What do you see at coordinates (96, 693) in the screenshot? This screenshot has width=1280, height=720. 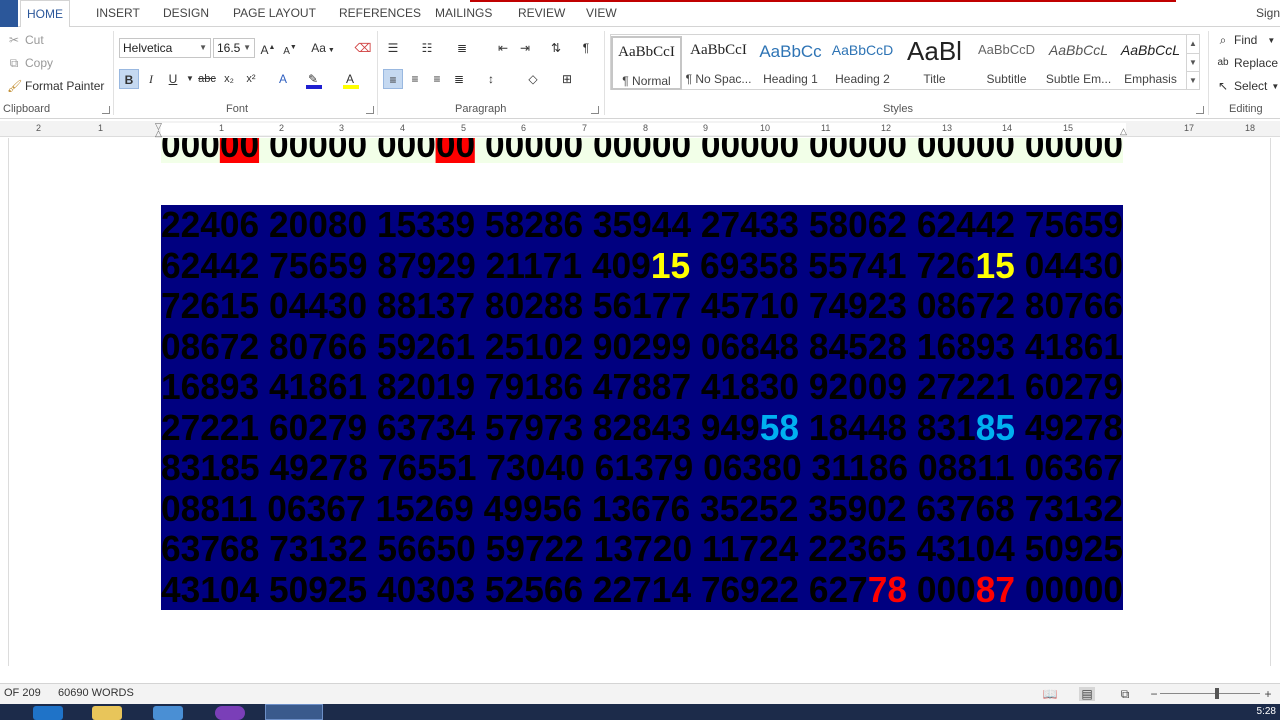 I see `word-count: 60690 WORDS` at bounding box center [96, 693].